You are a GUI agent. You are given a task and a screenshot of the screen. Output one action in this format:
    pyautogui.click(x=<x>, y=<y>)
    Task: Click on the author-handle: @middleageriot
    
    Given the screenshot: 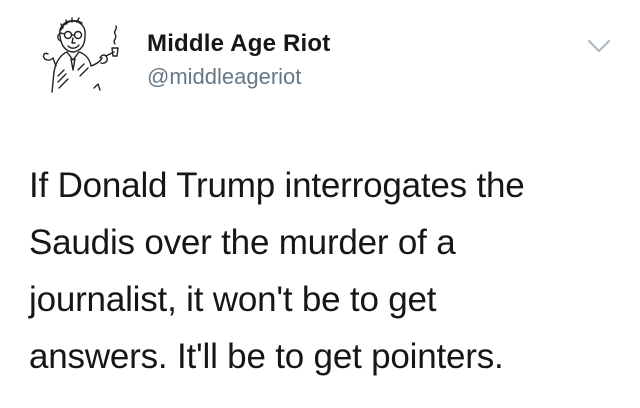 What is the action you would take?
    pyautogui.click(x=224, y=77)
    